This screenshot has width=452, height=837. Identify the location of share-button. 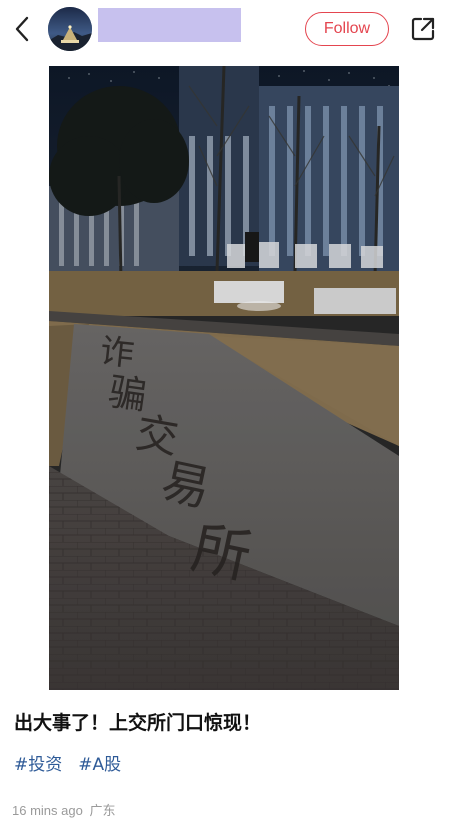
(423, 29).